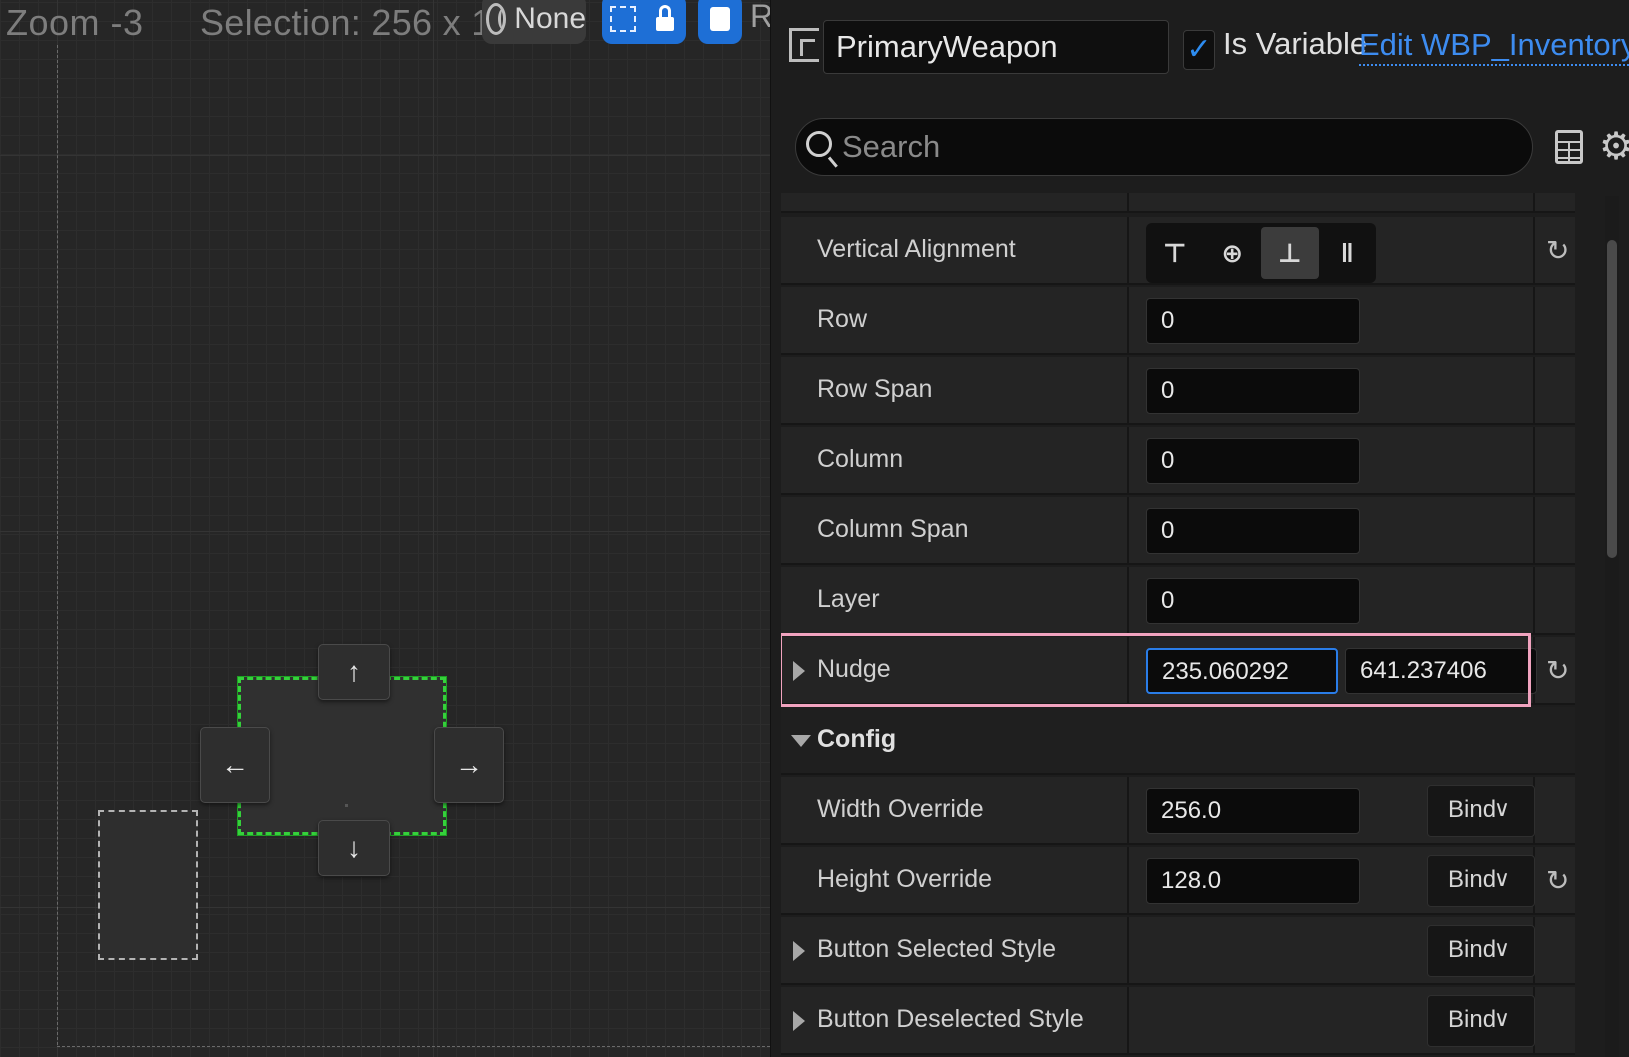  I want to click on width-override-bind-button: Bind ∨, so click(1481, 811).